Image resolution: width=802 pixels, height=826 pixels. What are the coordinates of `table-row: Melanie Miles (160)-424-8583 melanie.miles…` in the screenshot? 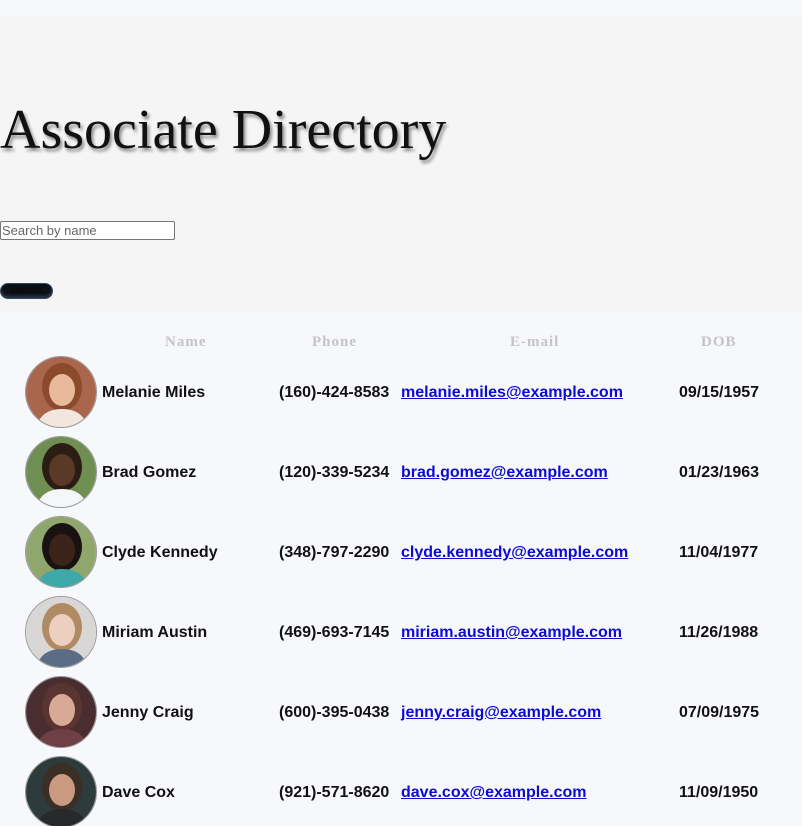 It's located at (401, 396).